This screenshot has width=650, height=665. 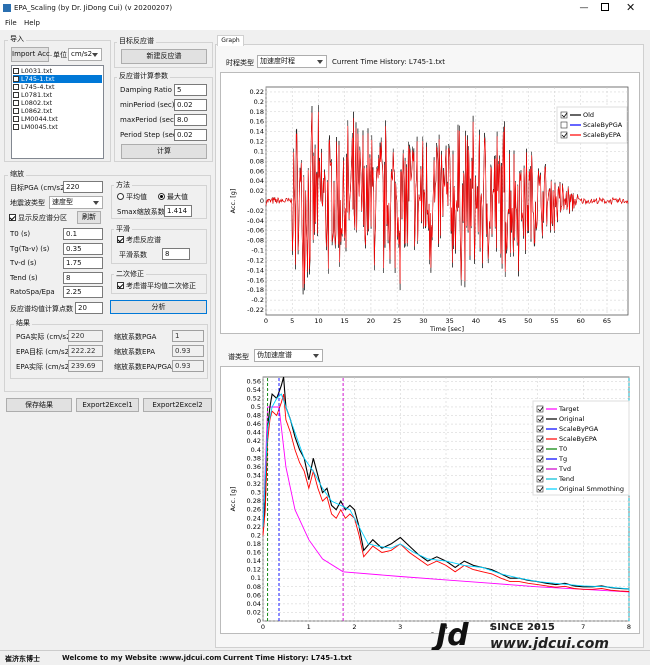 I want to click on scale-param-input: 2.25, so click(x=83, y=292).